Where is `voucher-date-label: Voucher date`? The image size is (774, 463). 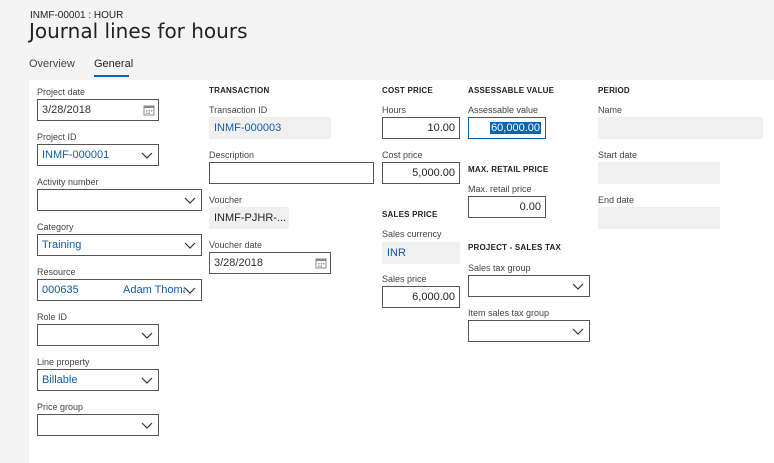 voucher-date-label: Voucher date is located at coordinates (236, 245).